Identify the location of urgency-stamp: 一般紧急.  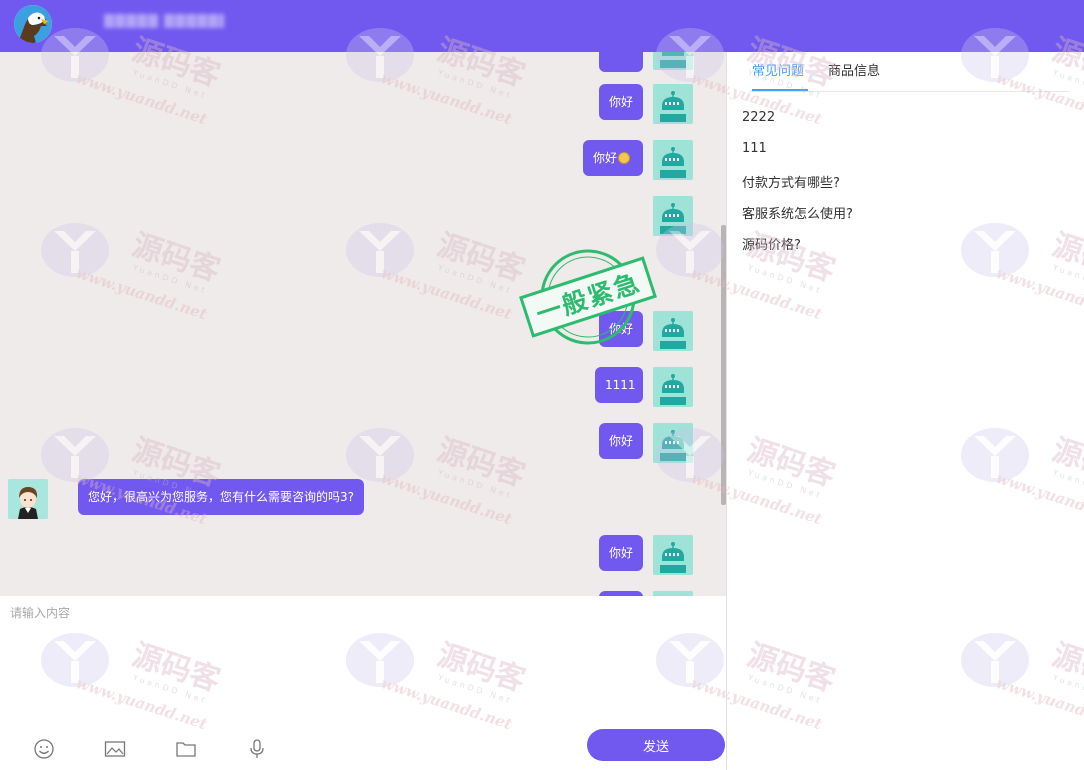
(588, 297).